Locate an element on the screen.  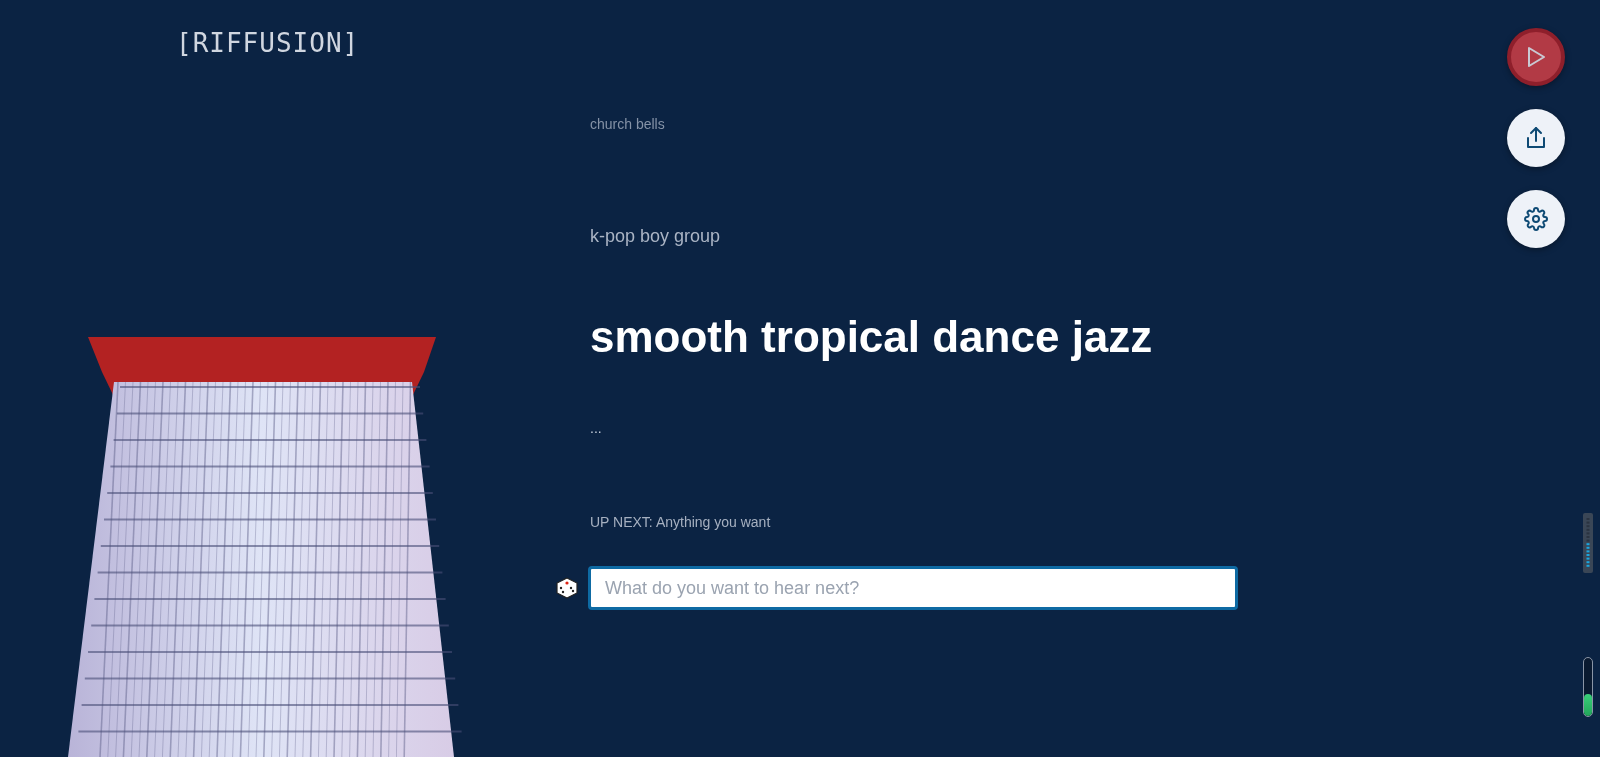
share-icon is located at coordinates (1536, 138).